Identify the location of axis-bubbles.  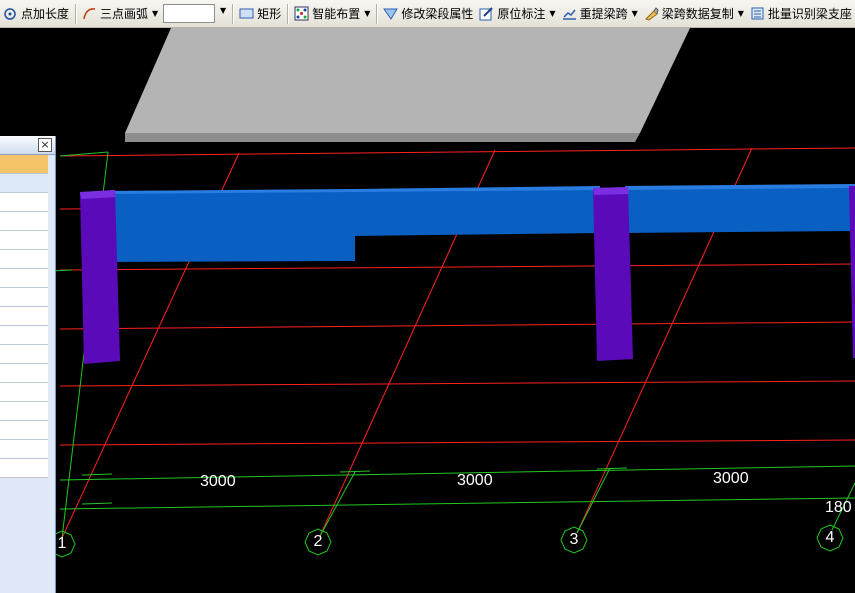
(446, 541).